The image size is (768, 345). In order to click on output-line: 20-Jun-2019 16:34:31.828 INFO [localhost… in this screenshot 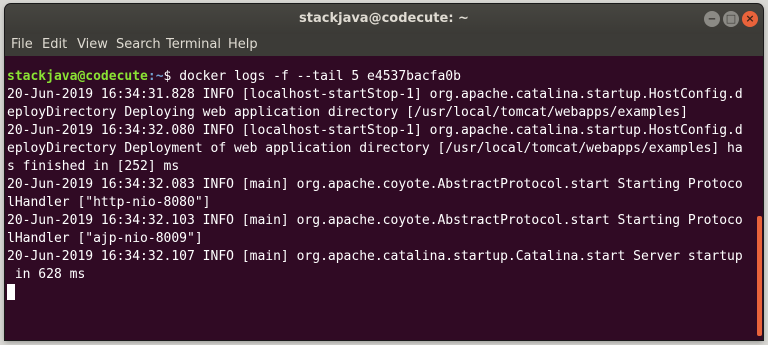, I will do `click(375, 94)`.